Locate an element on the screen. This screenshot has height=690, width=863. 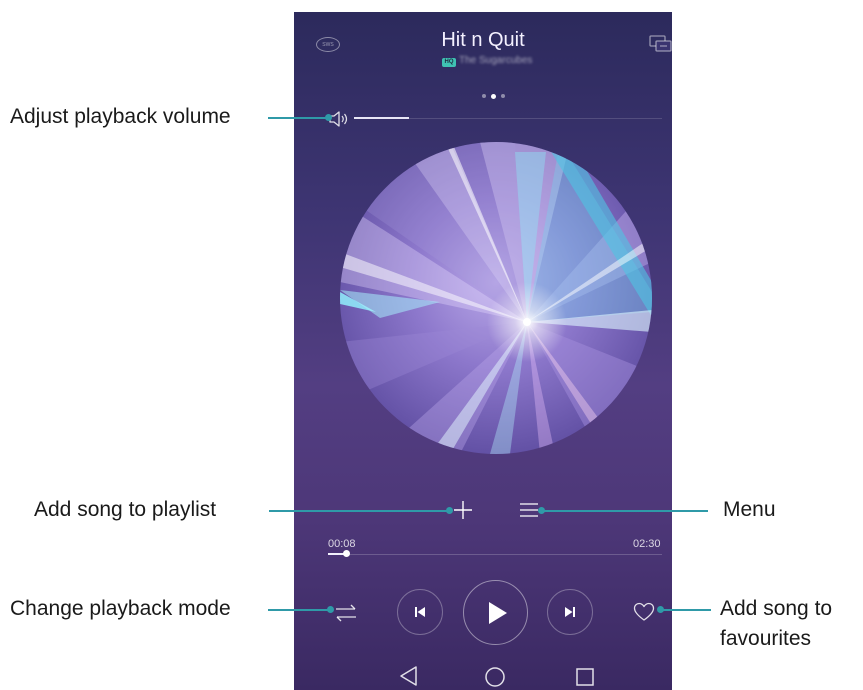
next-button is located at coordinates (570, 612).